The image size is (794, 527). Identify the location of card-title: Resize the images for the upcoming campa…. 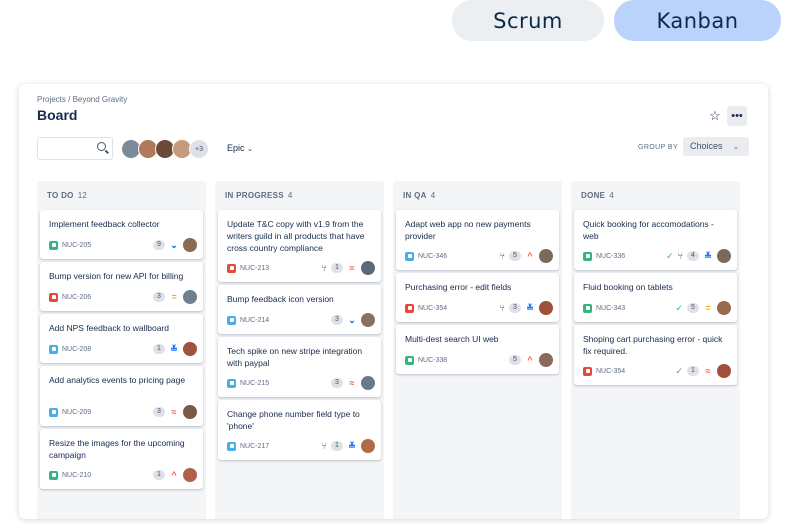
(117, 449).